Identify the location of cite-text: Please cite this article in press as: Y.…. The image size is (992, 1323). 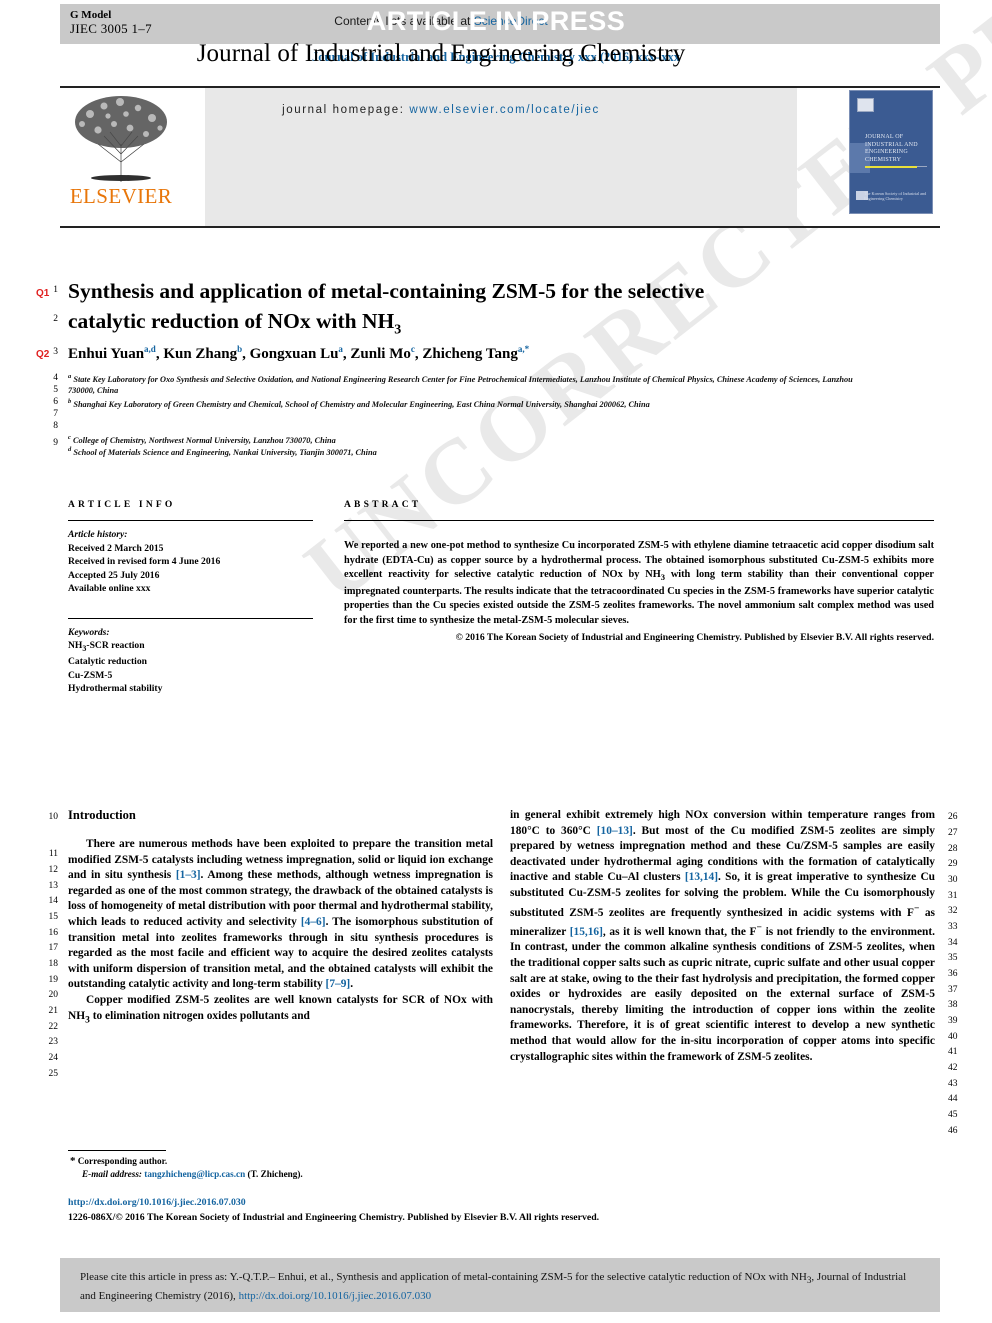
(500, 1286).